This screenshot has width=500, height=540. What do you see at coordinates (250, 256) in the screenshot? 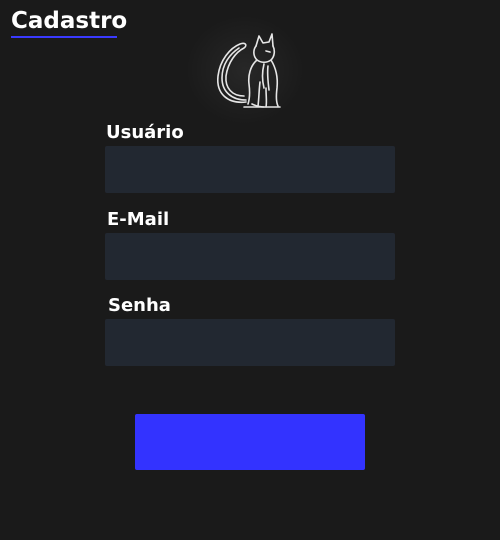
I see `email-input` at bounding box center [250, 256].